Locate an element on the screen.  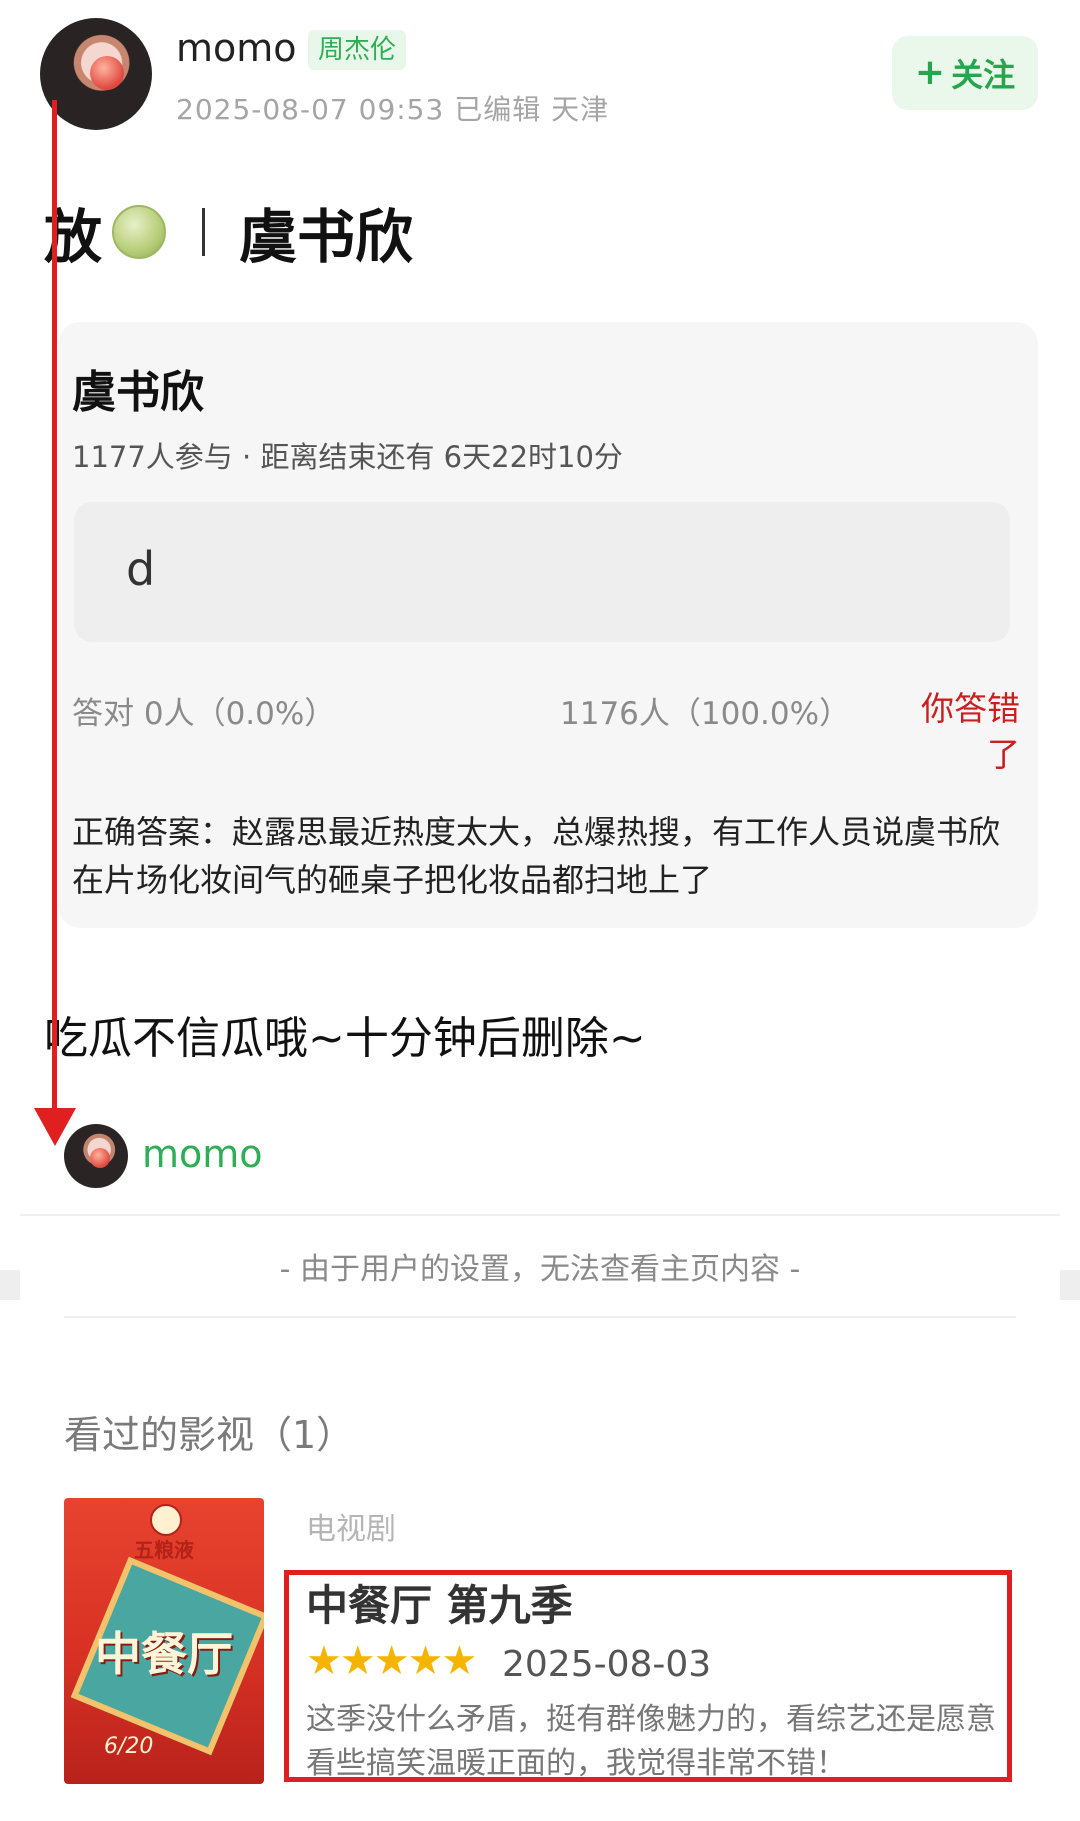
title-divider is located at coordinates (204, 232).